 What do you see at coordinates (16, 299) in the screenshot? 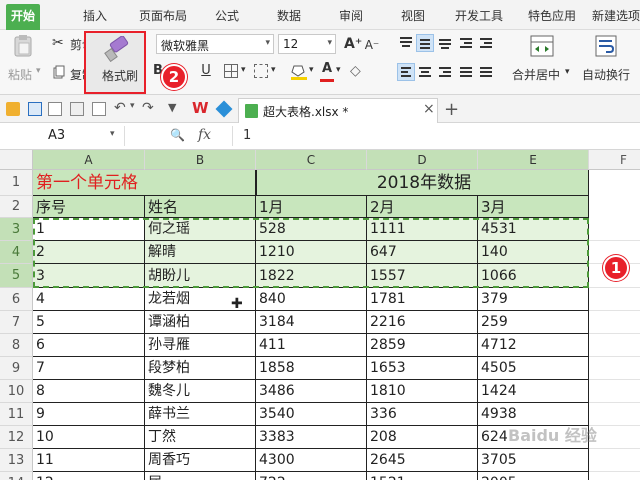
I see `row-header: 6` at bounding box center [16, 299].